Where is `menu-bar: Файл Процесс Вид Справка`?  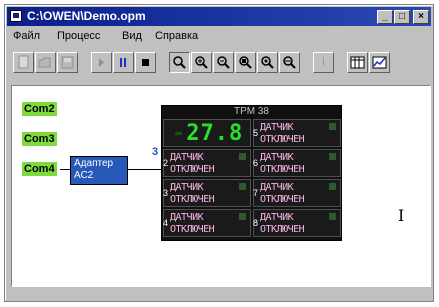
menu-bar: Файл Процесс Вид Справка is located at coordinates (219, 37).